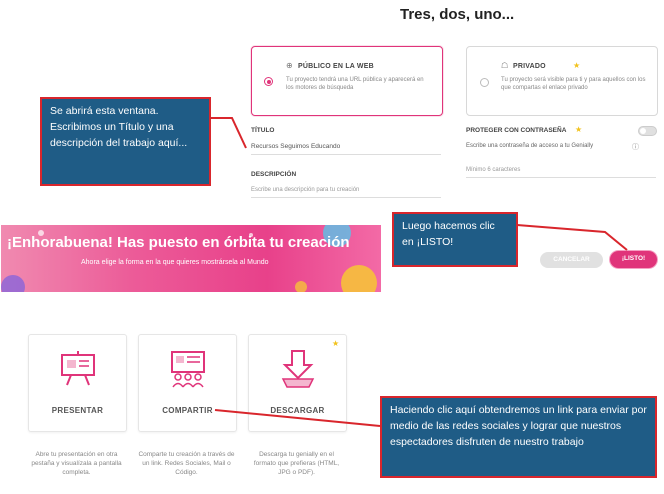 The height and width of the screenshot is (494, 664). I want to click on callout-listo: Luego hacemos clic en ¡LISTO!, so click(455, 239).